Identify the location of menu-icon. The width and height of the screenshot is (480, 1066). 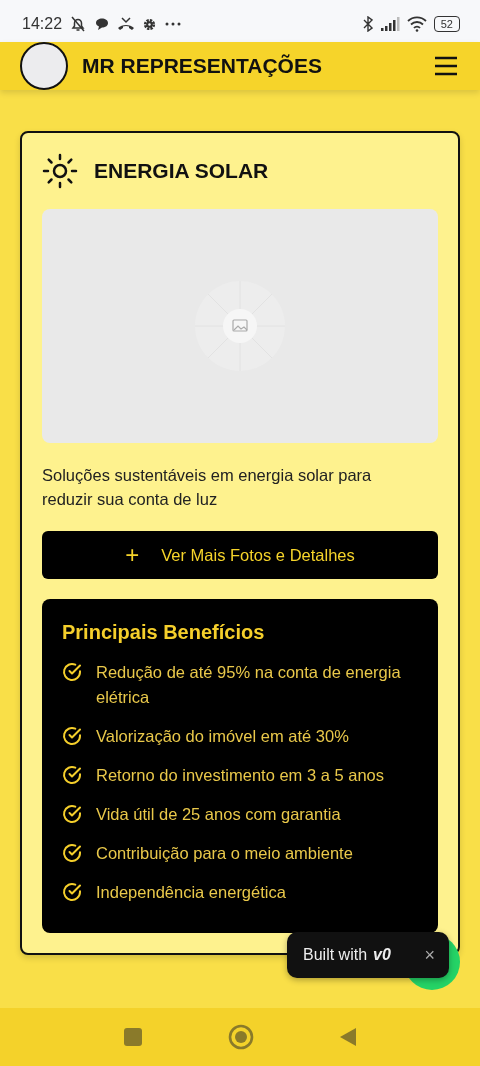
(446, 66).